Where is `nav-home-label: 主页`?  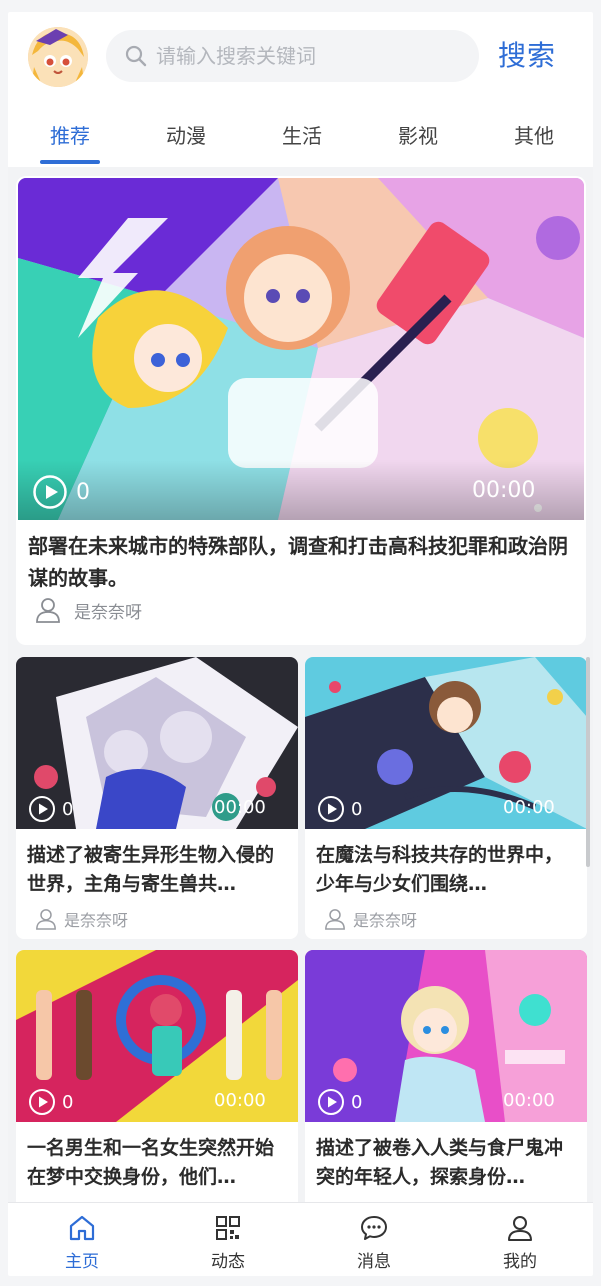
nav-home-label: 主页 is located at coordinates (82, 1262).